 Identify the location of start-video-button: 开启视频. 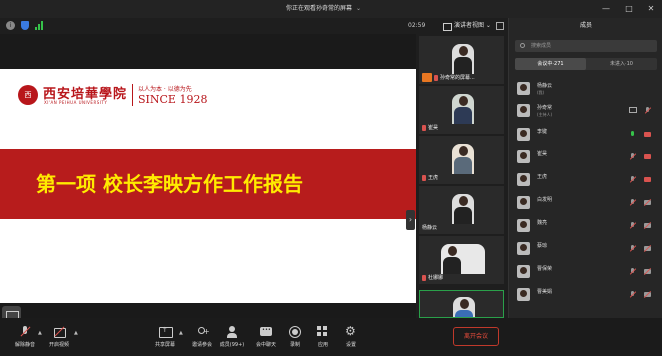
(59, 339).